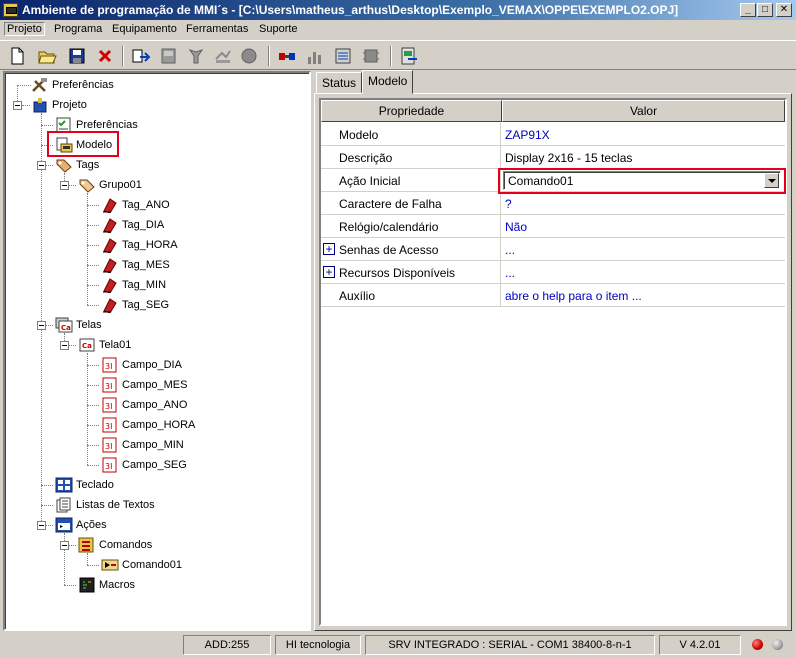  Describe the element at coordinates (78, 29) in the screenshot. I see `menu-programa: Programa` at that location.